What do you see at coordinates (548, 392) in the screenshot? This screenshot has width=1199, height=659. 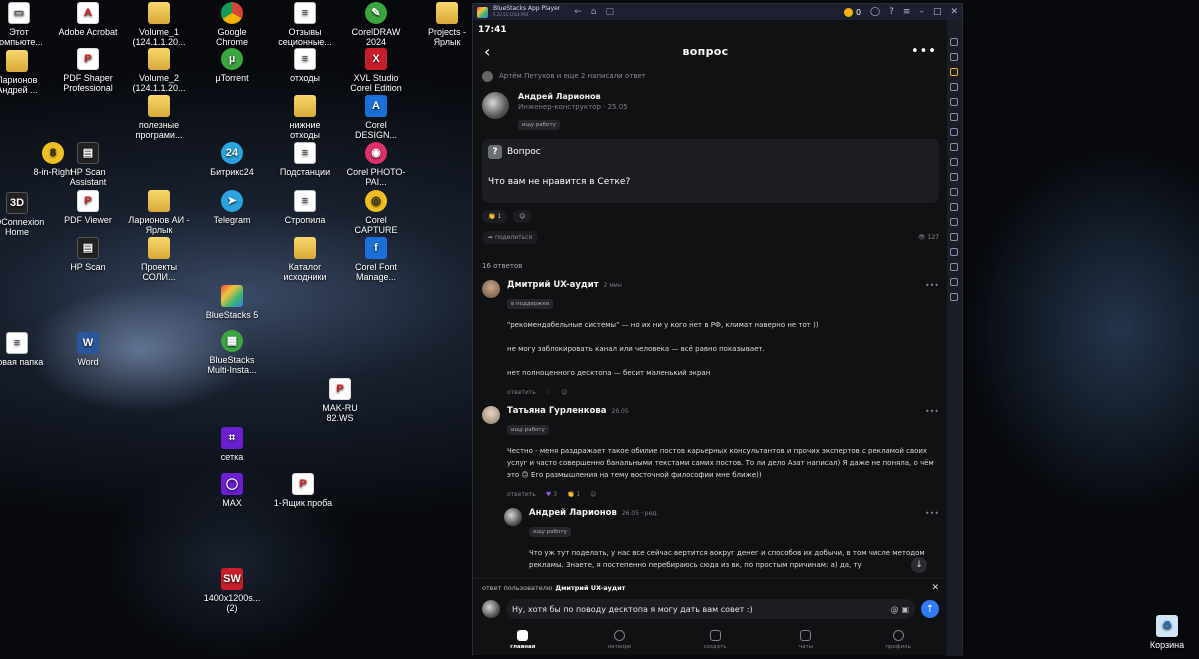 I see `like-icon: ♡` at bounding box center [548, 392].